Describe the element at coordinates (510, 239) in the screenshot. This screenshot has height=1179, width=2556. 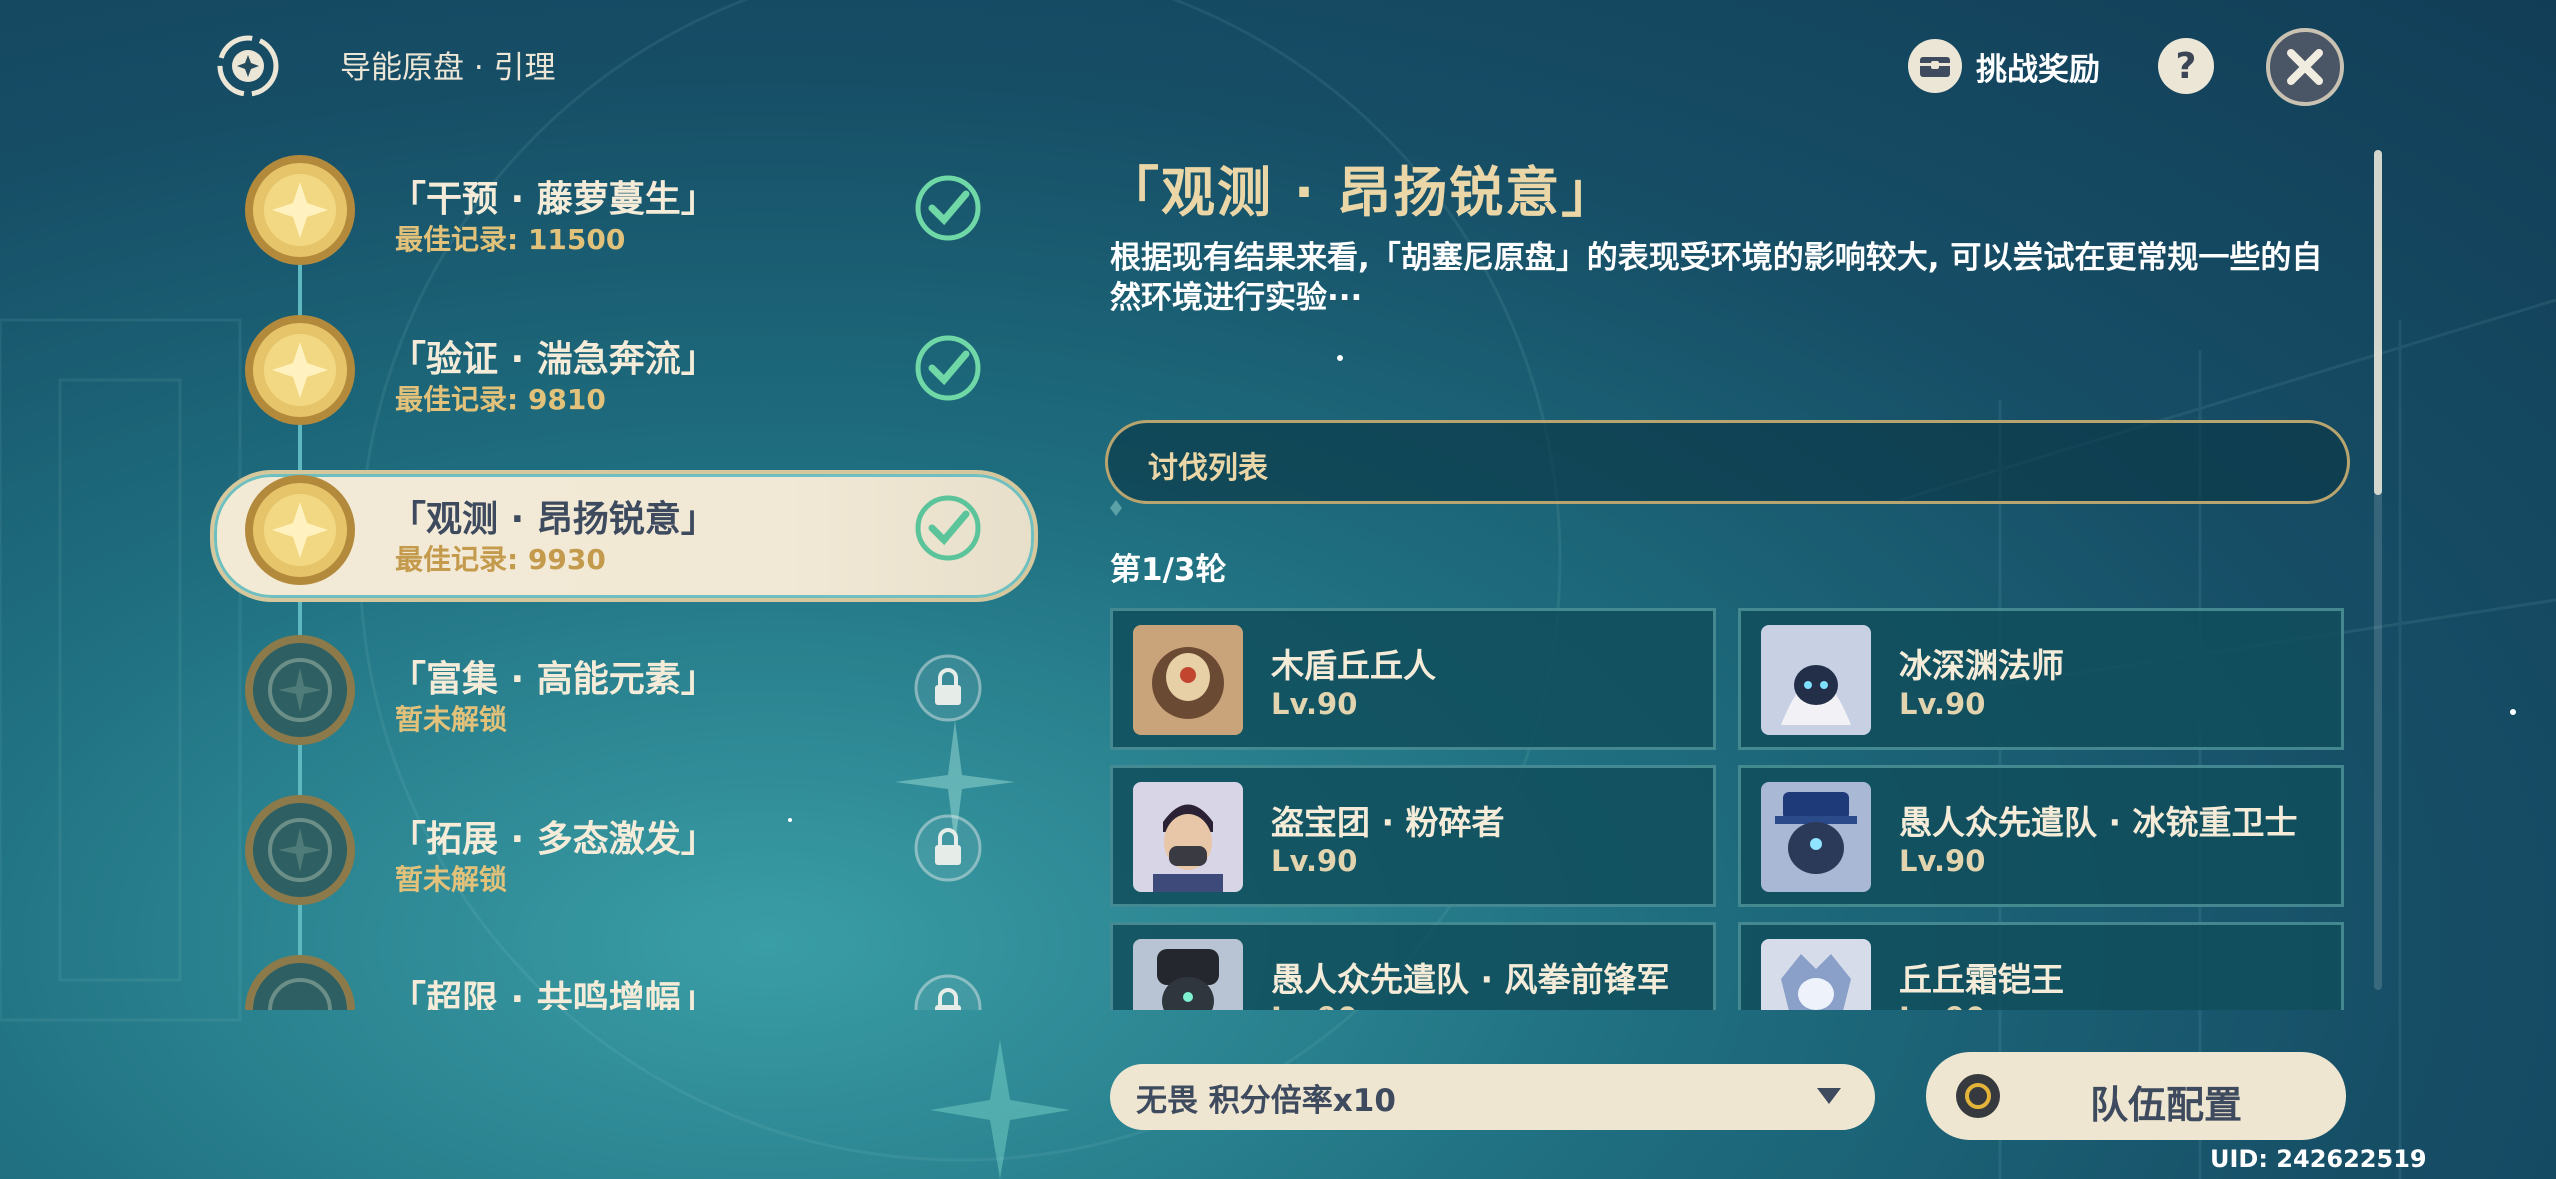
I see `level-best-record: 最佳记录: 11500` at that location.